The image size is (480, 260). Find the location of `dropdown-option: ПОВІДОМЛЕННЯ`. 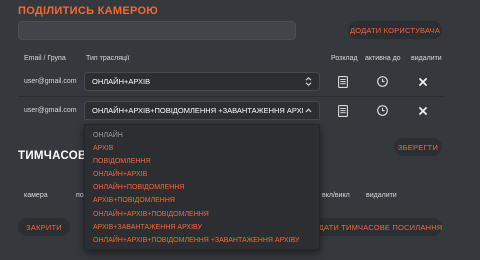

dropdown-option: ПОВІДОМЛЕННЯ is located at coordinates (202, 161).